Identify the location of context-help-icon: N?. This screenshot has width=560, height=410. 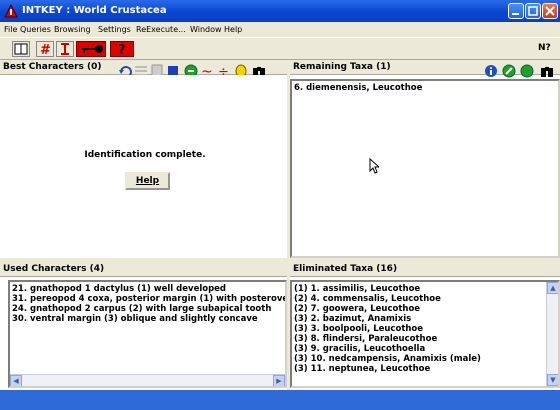
(544, 48).